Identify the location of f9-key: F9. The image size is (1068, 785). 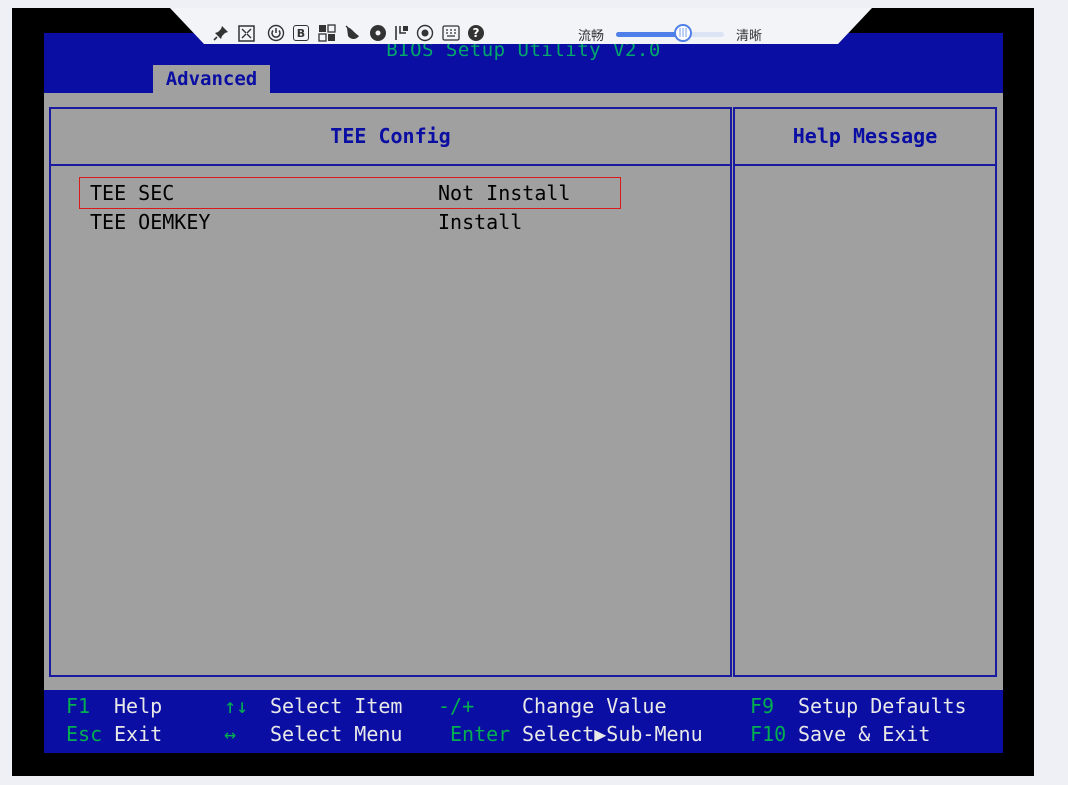
(762, 706).